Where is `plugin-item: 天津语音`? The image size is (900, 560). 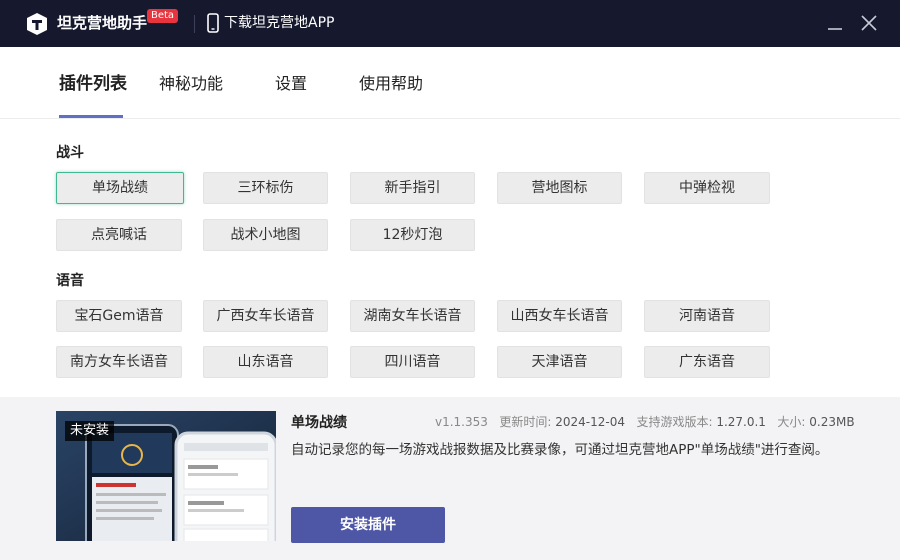
plugin-item: 天津语音 is located at coordinates (559, 362).